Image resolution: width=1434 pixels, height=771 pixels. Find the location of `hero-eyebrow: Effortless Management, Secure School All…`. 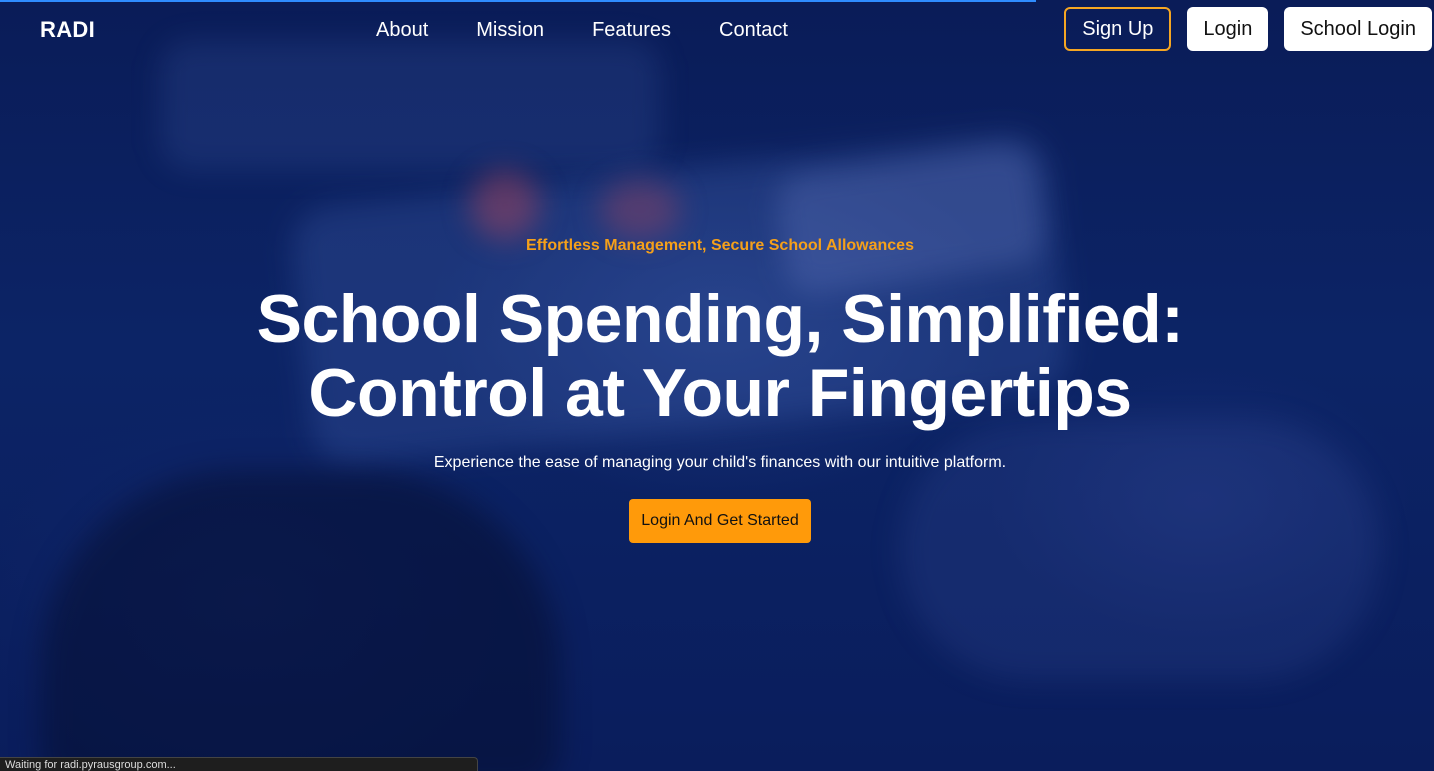

hero-eyebrow: Effortless Management, Secure School All… is located at coordinates (720, 245).